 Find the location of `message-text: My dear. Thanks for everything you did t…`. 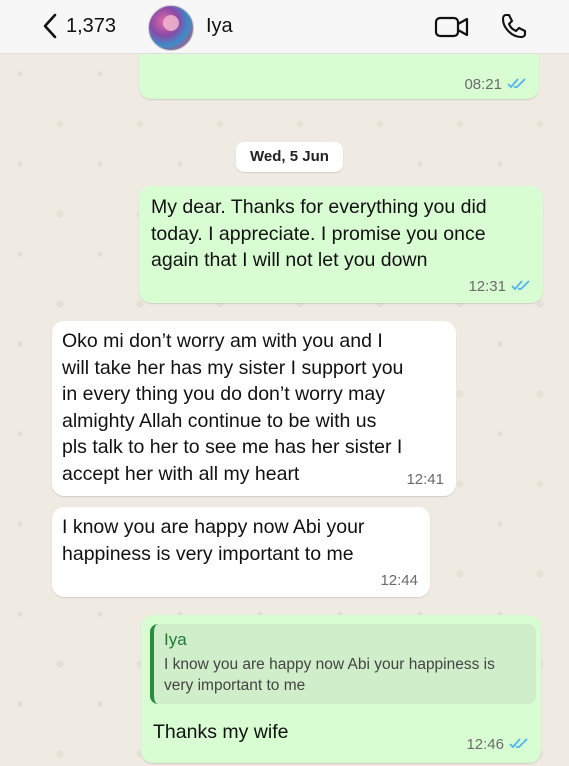

message-text: My dear. Thanks for everything you did t… is located at coordinates (319, 233).